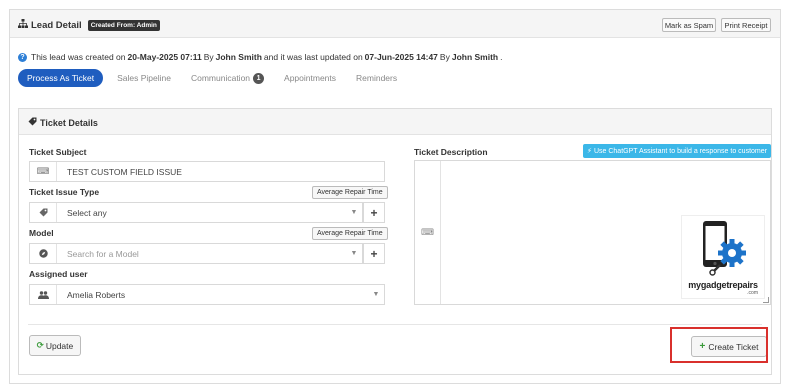 The width and height of the screenshot is (790, 386). Describe the element at coordinates (395, 122) in the screenshot. I see `ticket-details-header: Ticket Details` at that location.